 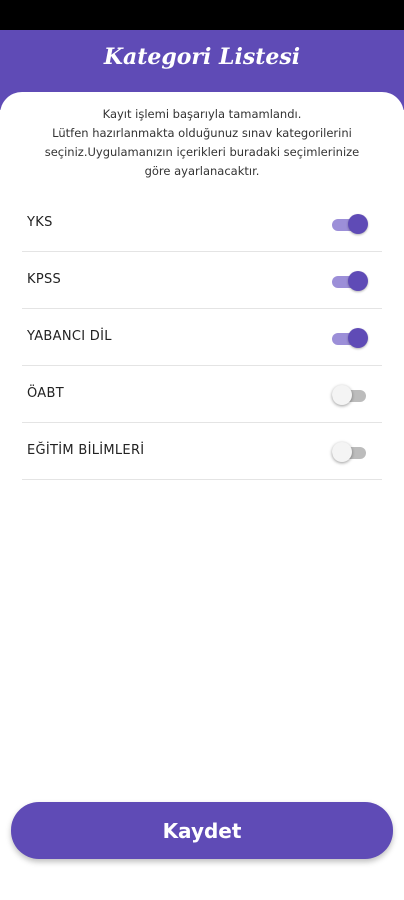 What do you see at coordinates (202, 830) in the screenshot?
I see `save-button: Kaydet` at bounding box center [202, 830].